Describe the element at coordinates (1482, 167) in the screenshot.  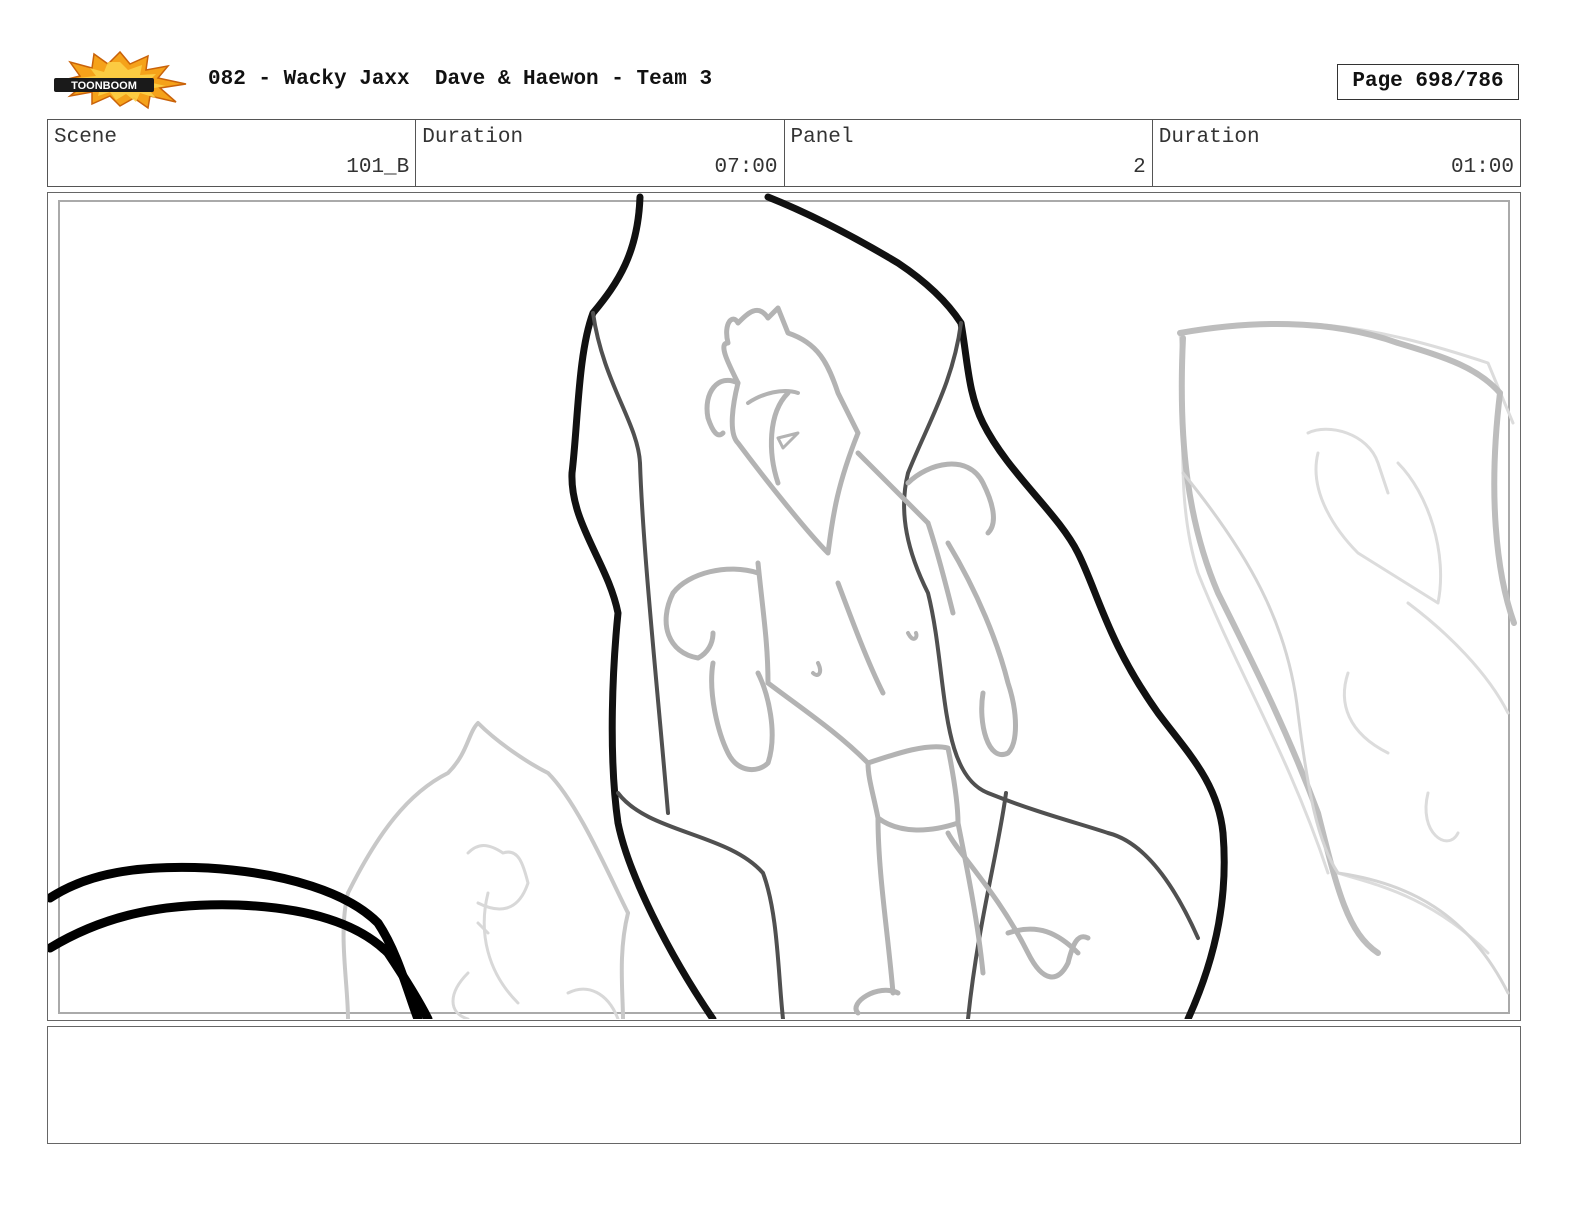
I see `panel-duration-value: 01:00` at that location.